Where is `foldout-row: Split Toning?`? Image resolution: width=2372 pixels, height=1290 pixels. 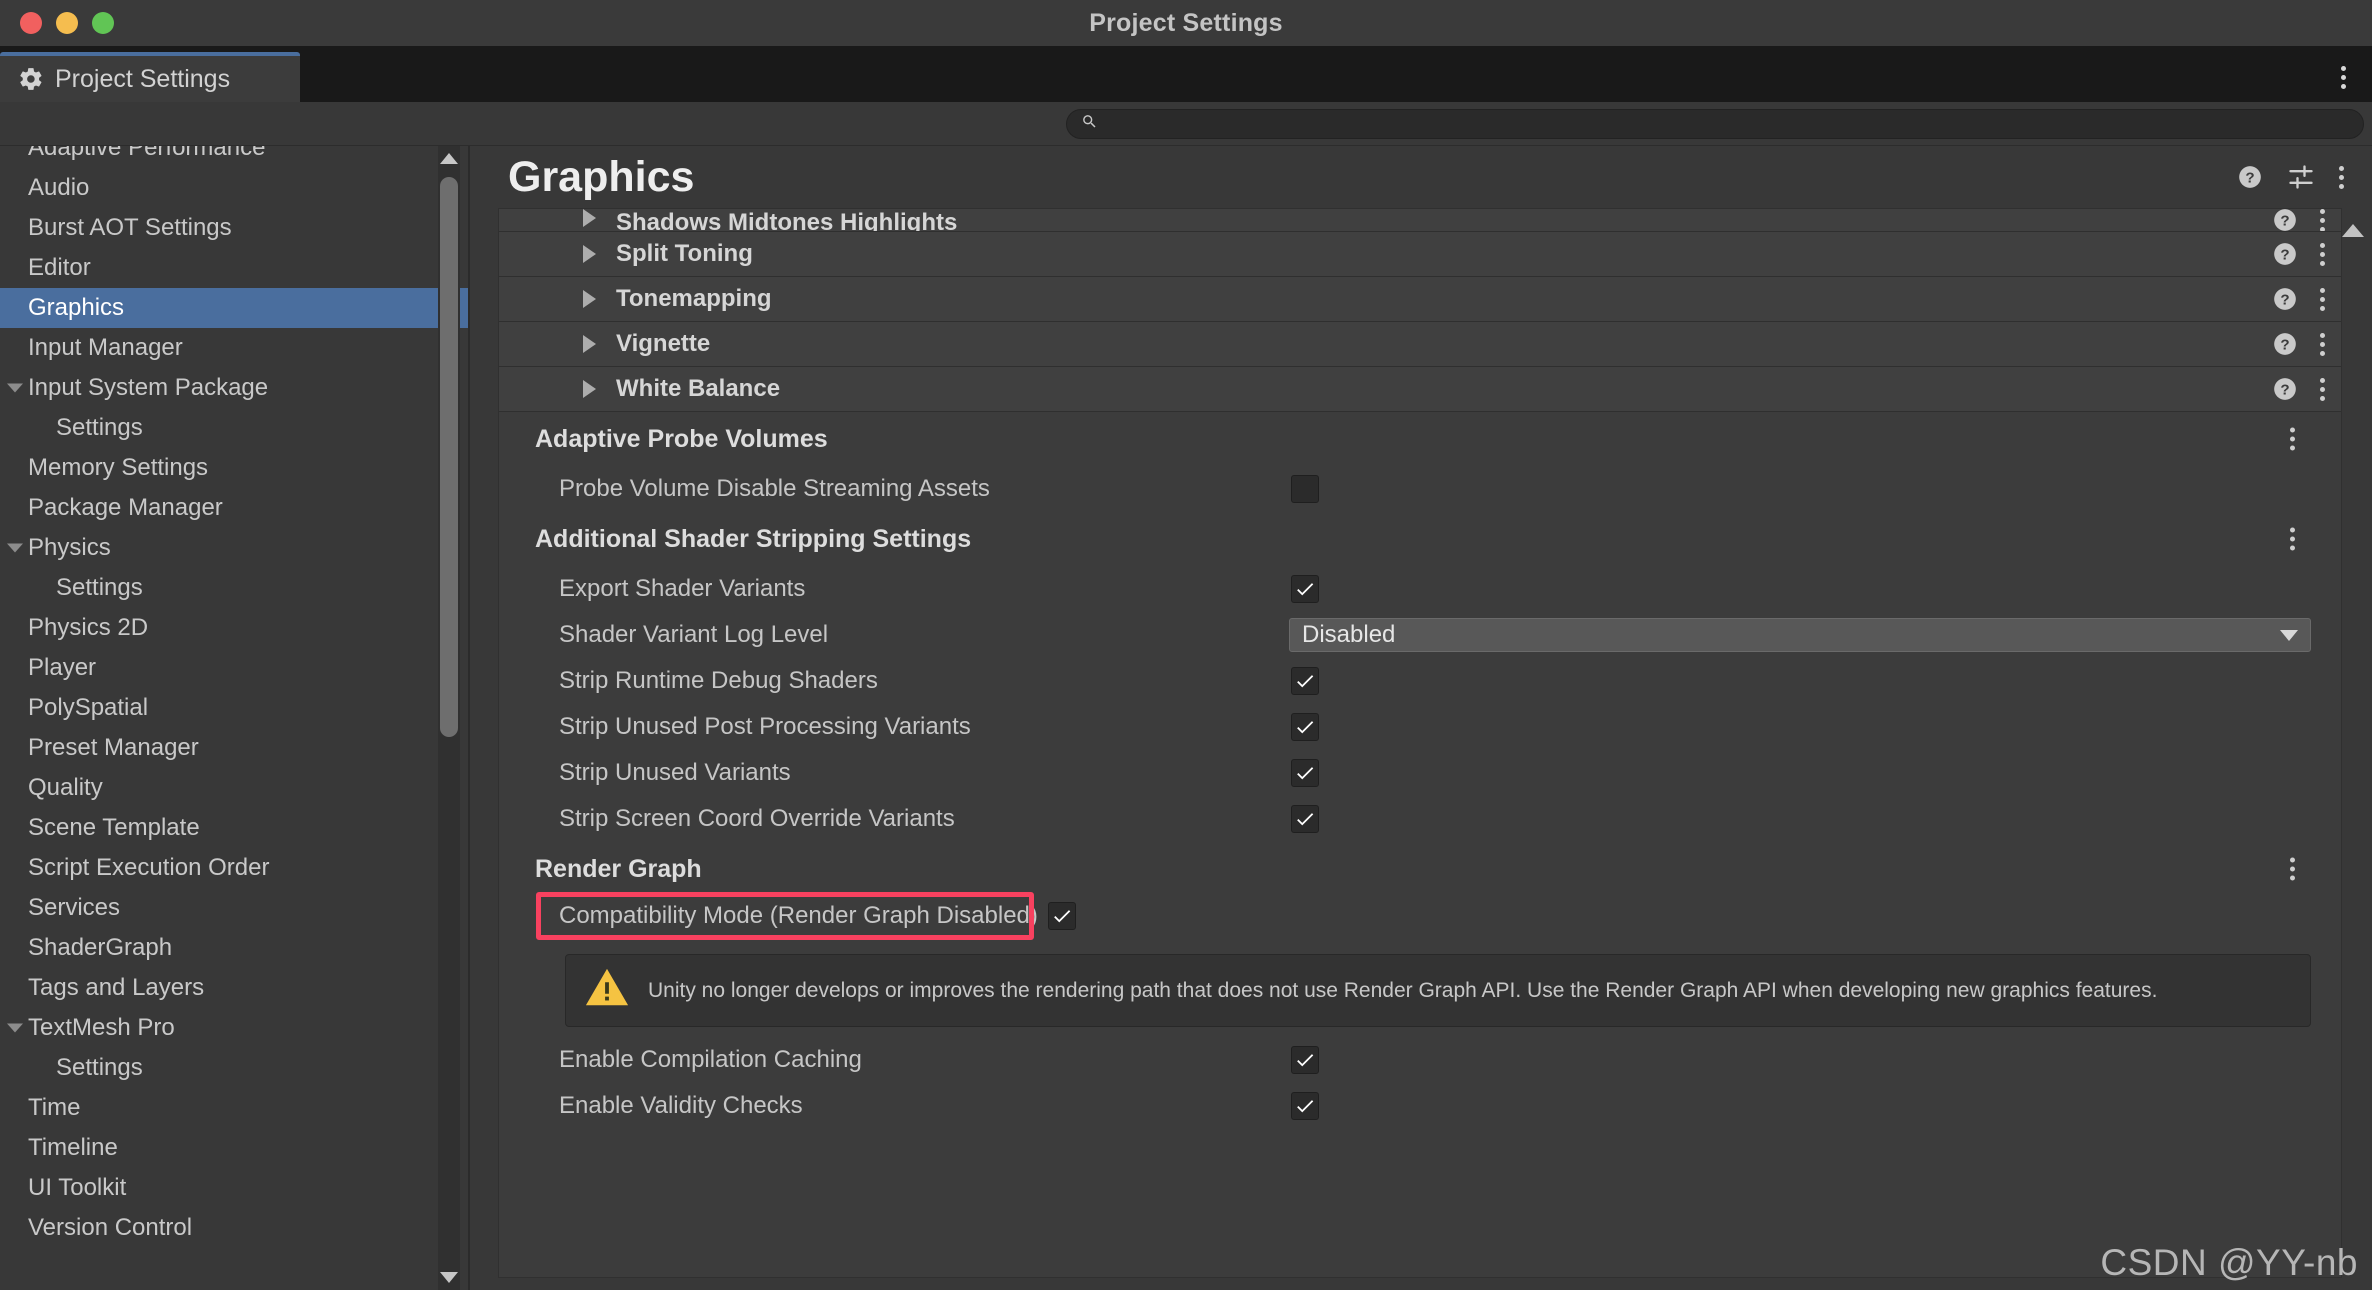 foldout-row: Split Toning? is located at coordinates (1420, 254).